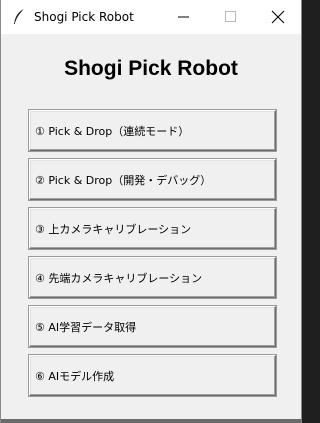 This screenshot has width=320, height=423. Describe the element at coordinates (119, 278) in the screenshot. I see `button-label: ④ 先端カメラキャリブレーション` at that location.